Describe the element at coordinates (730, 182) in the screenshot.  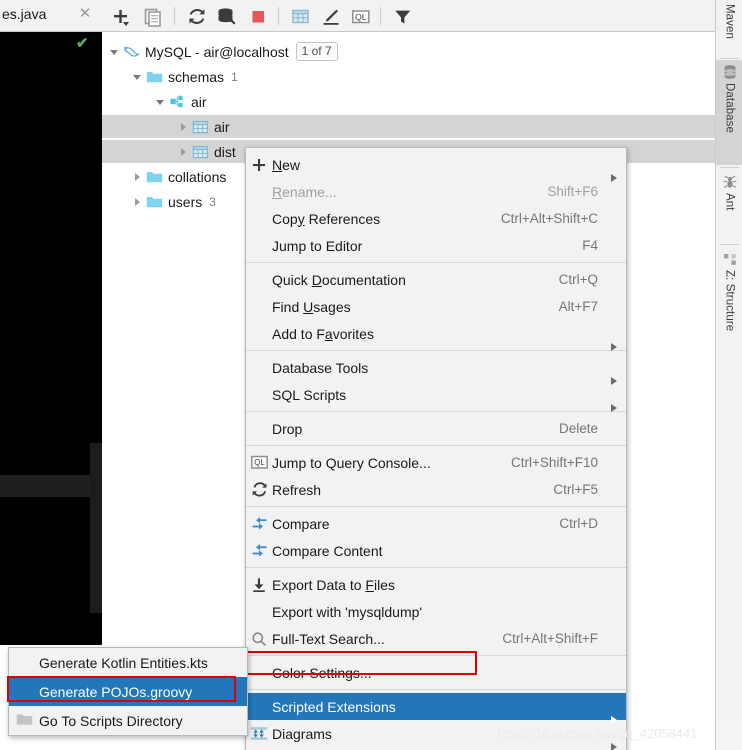
I see `ant-bug-icon` at that location.